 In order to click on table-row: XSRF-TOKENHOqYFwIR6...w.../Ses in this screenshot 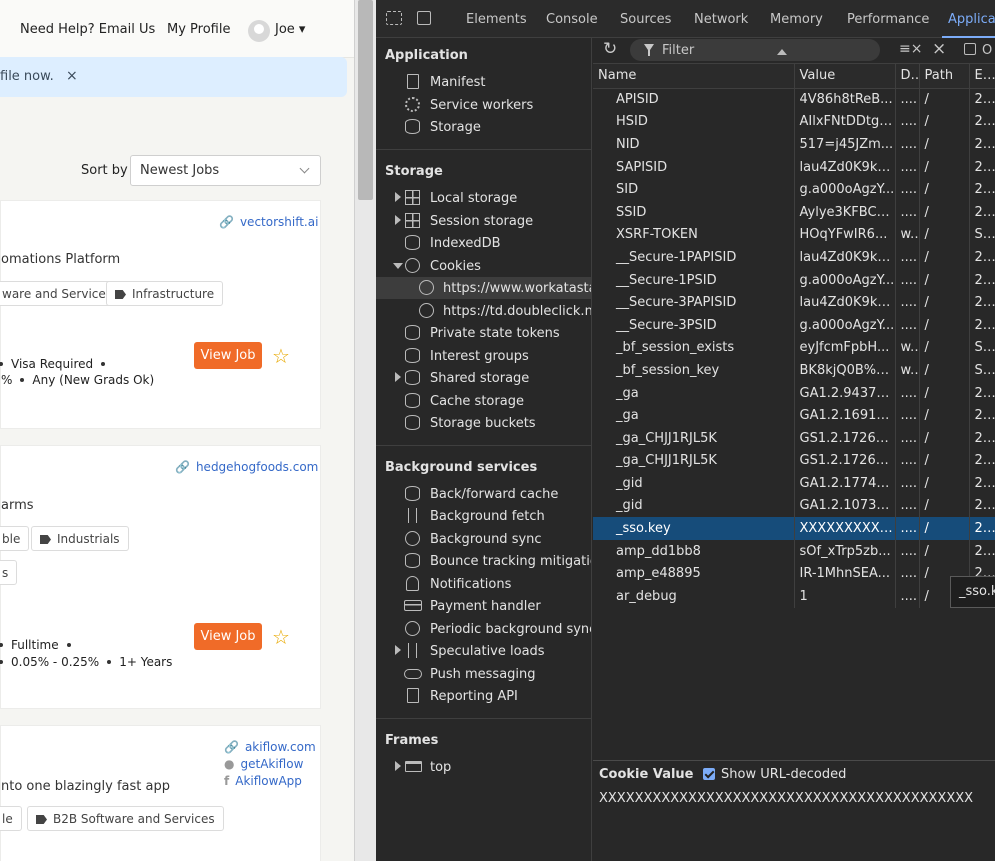, I will do `click(794, 235)`.